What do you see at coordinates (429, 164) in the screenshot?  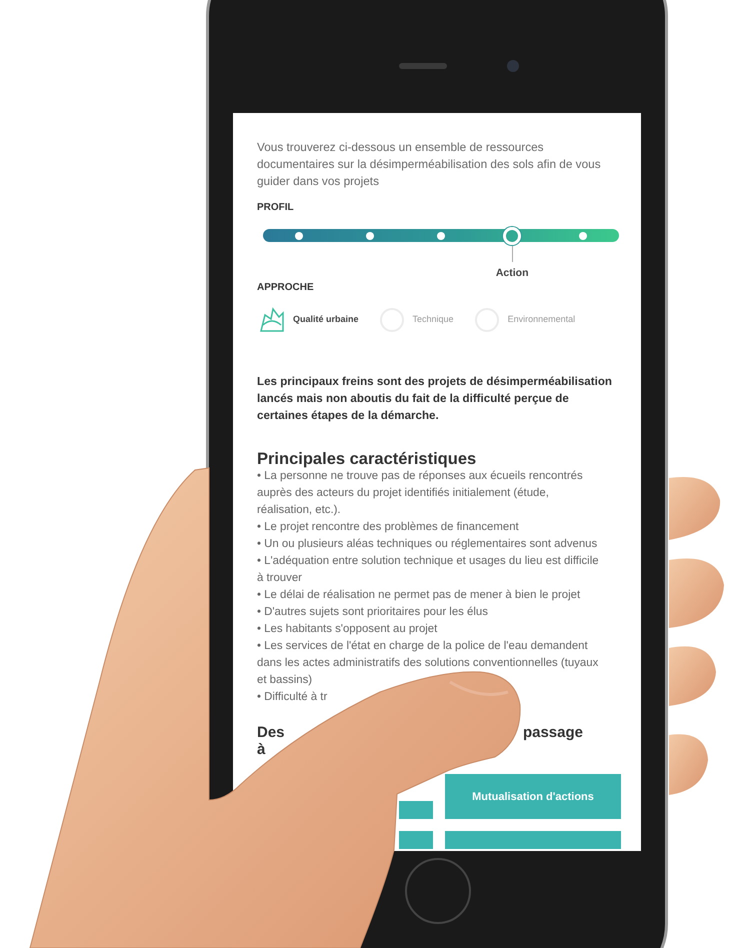 I see `intro-text: Vous trouverez ci-dessous un ensemble de ressources documentaires sur la désimperméabilisation des sols afin de vous guider dans vos projets` at bounding box center [429, 164].